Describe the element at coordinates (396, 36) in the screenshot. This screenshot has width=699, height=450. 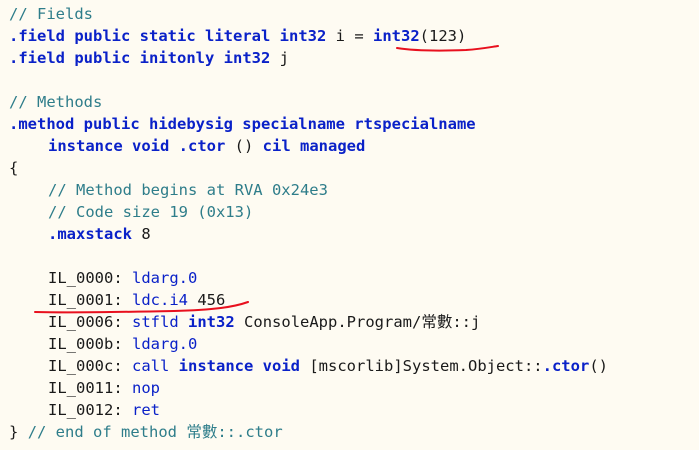
I see `field-init-type: int32` at that location.